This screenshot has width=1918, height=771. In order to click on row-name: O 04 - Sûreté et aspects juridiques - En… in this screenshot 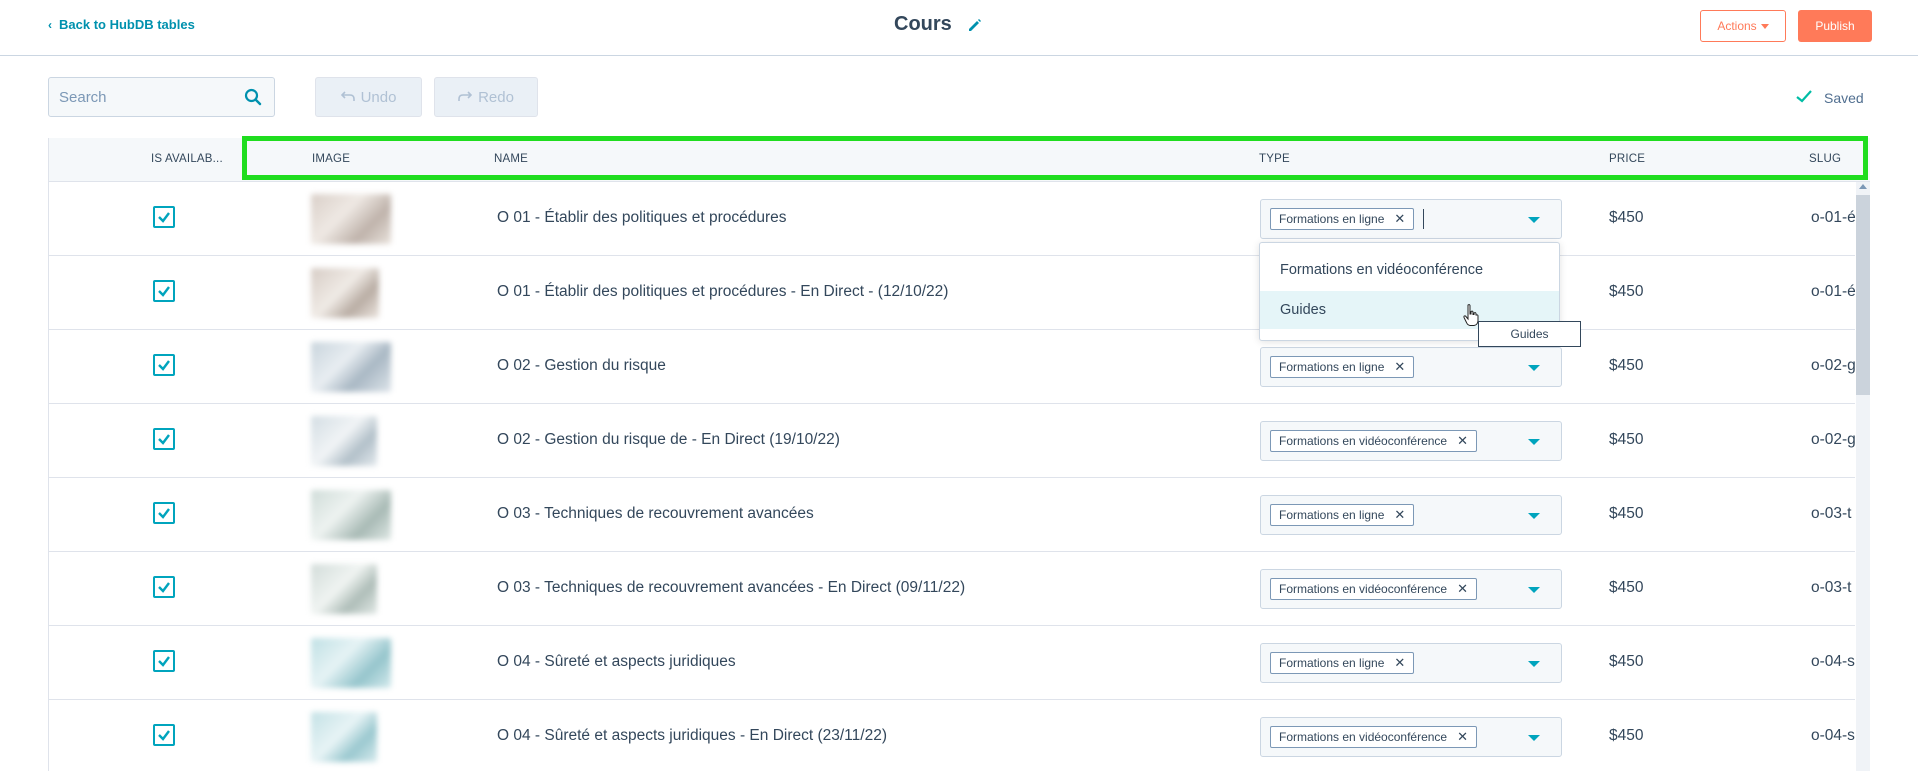, I will do `click(692, 736)`.